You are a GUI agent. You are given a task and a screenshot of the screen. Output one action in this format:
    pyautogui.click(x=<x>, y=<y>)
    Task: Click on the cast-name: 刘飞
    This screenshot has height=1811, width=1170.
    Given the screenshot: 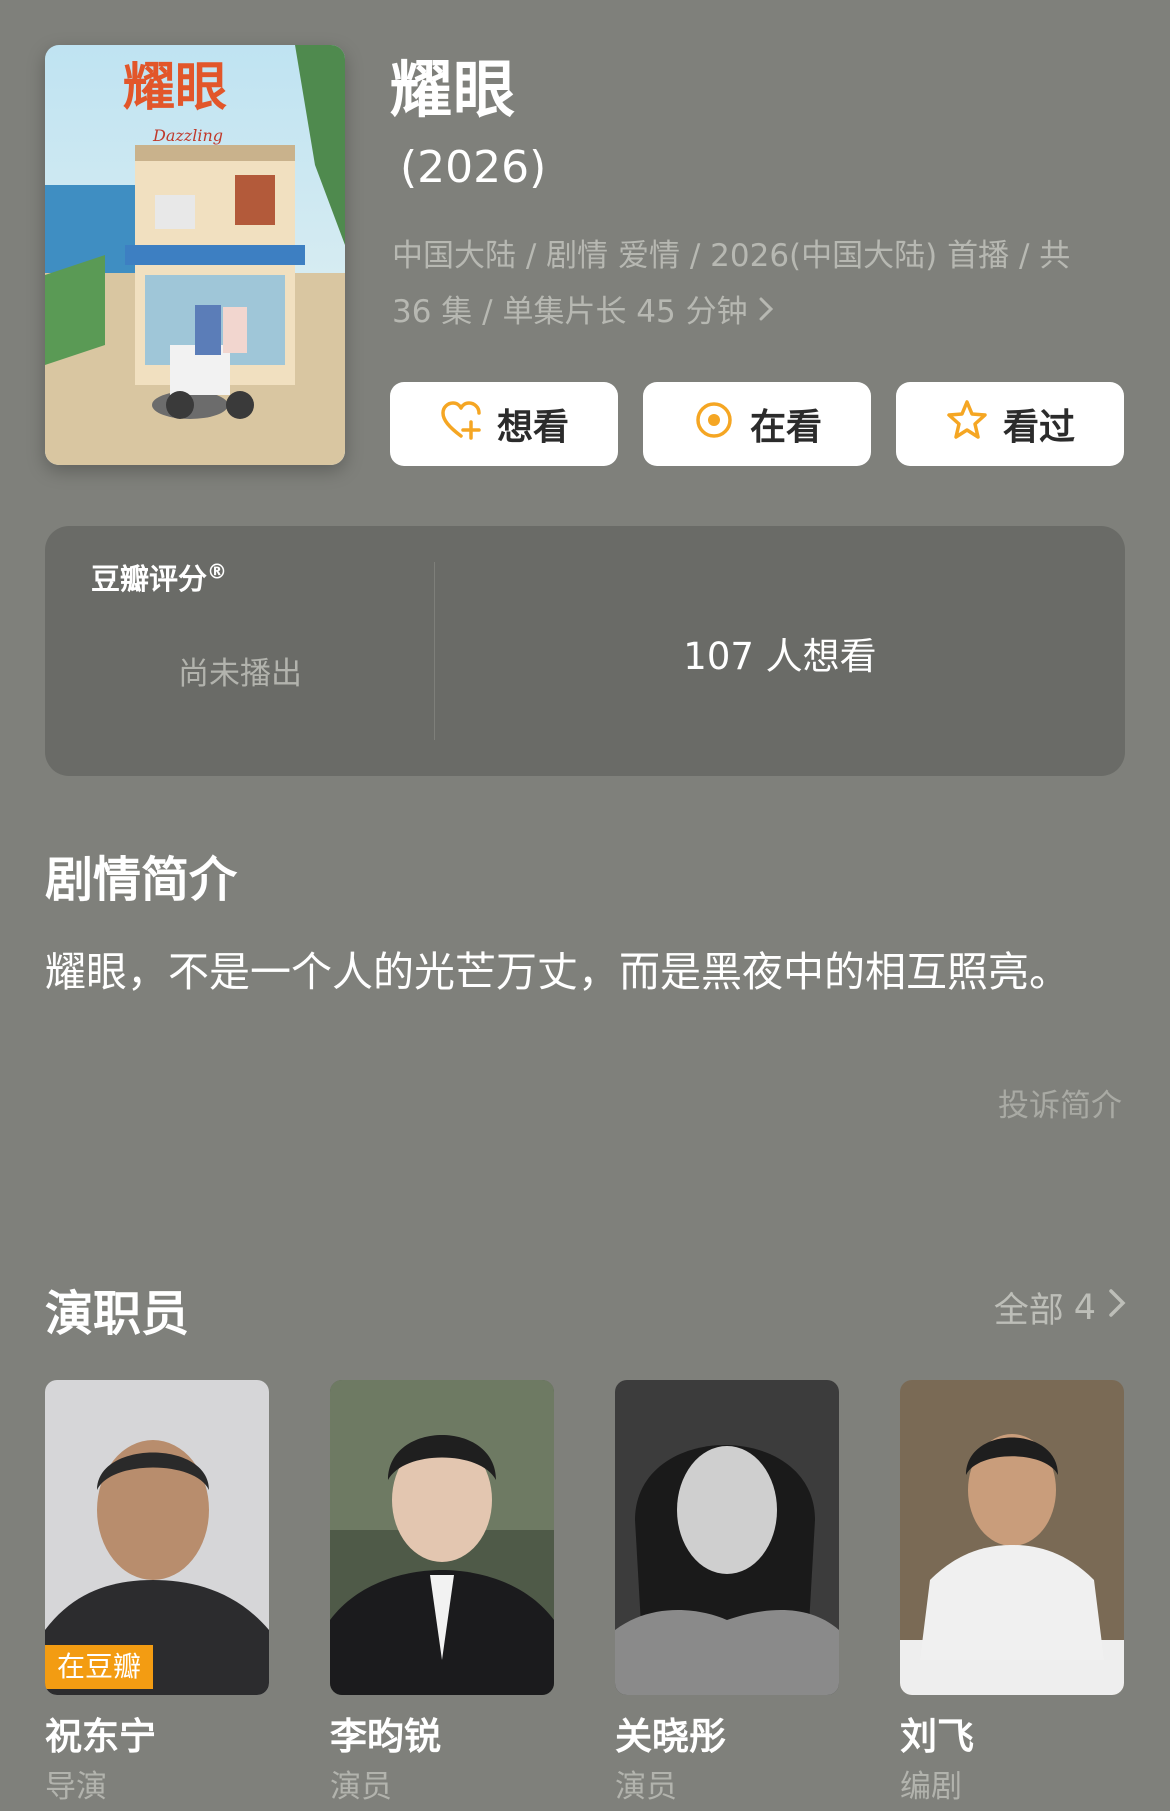 What is the action you would take?
    pyautogui.click(x=937, y=1736)
    